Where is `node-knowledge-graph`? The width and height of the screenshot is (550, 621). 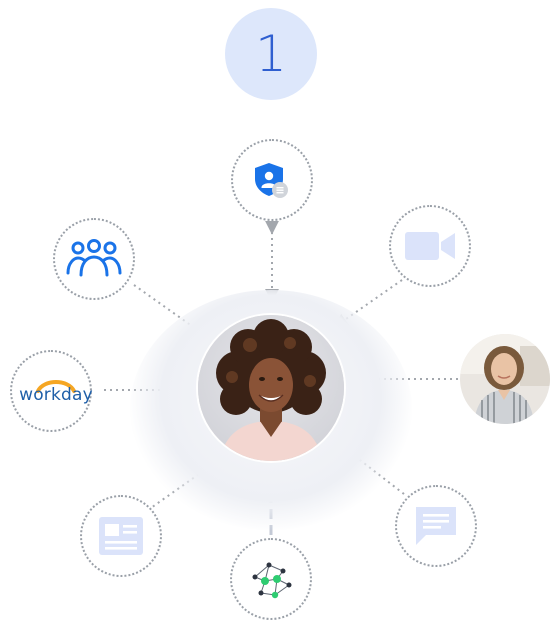
node-knowledge-graph is located at coordinates (271, 579).